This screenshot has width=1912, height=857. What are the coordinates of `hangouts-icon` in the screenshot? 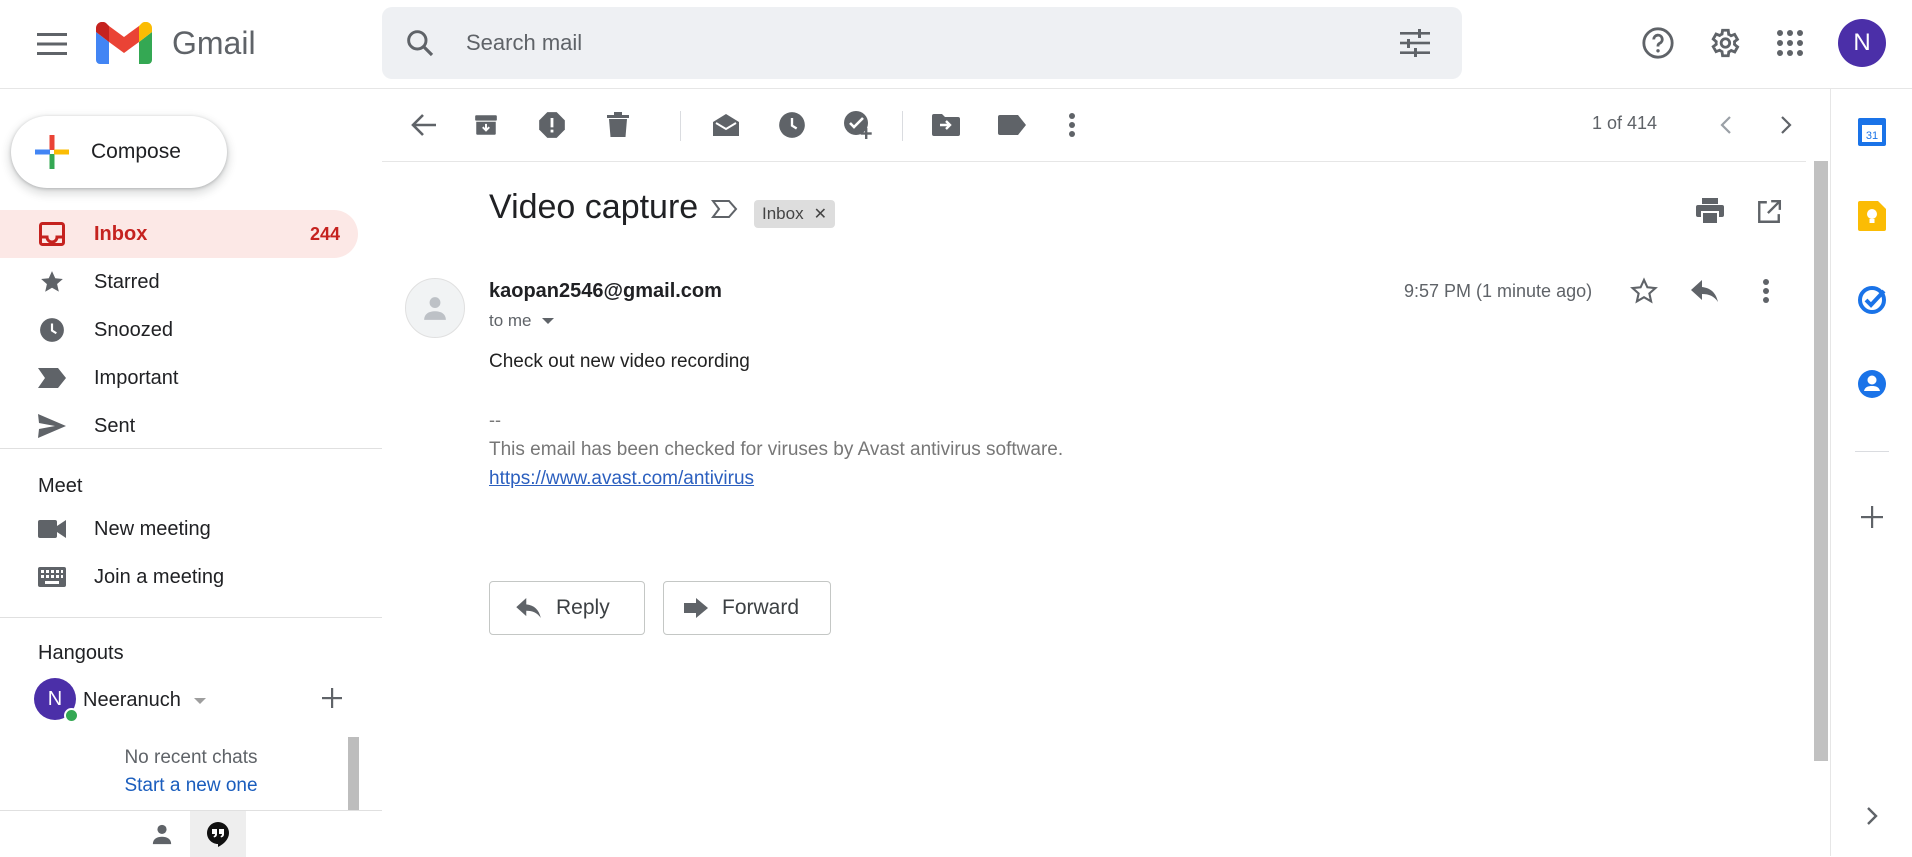 It's located at (218, 834).